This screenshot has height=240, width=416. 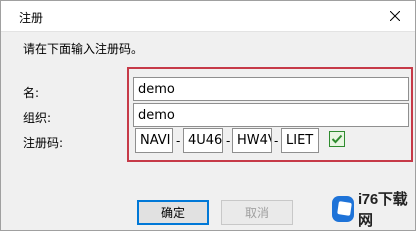 I want to click on name-label: 名:, so click(x=31, y=93).